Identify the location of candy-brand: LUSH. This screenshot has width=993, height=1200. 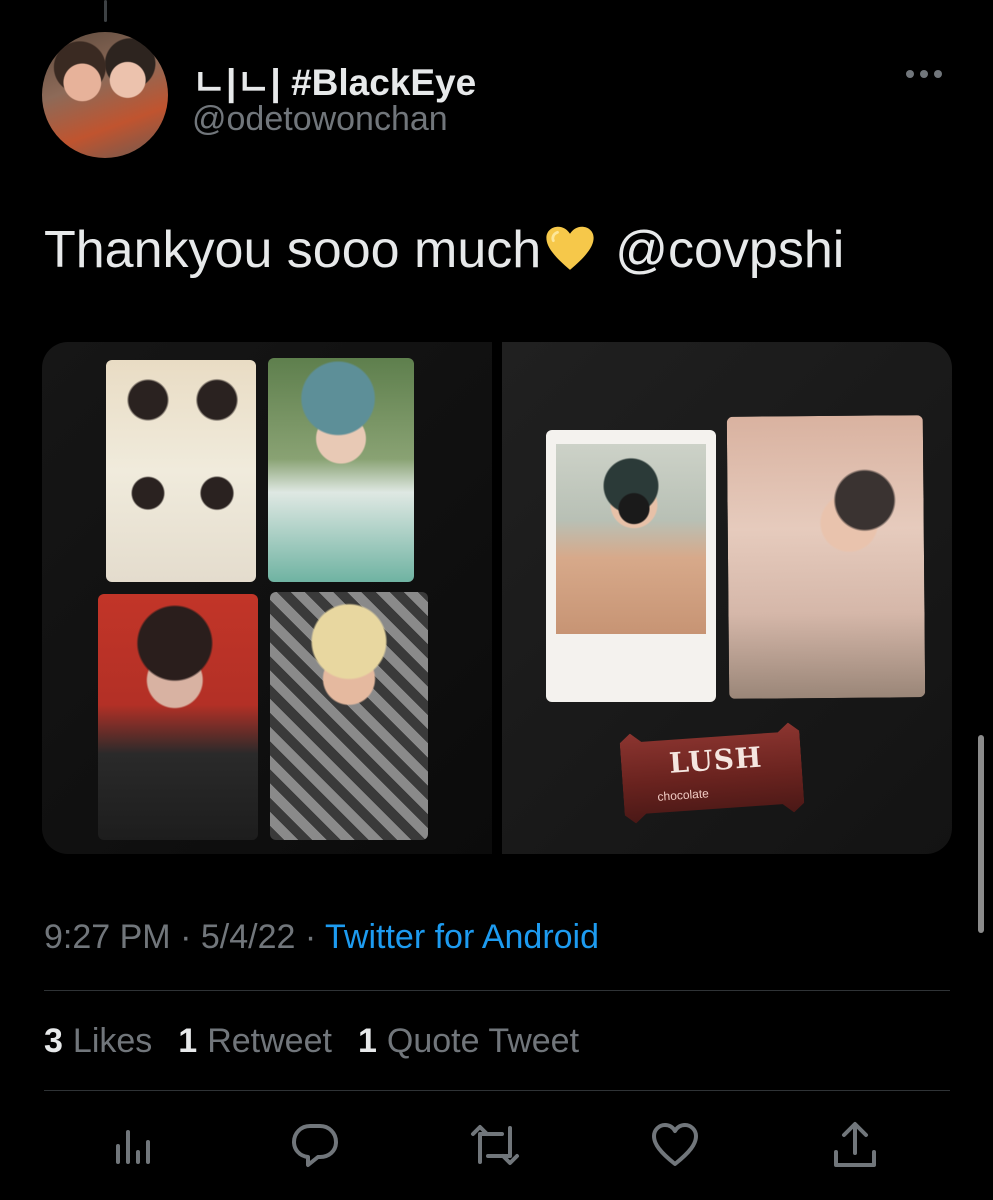
(716, 760).